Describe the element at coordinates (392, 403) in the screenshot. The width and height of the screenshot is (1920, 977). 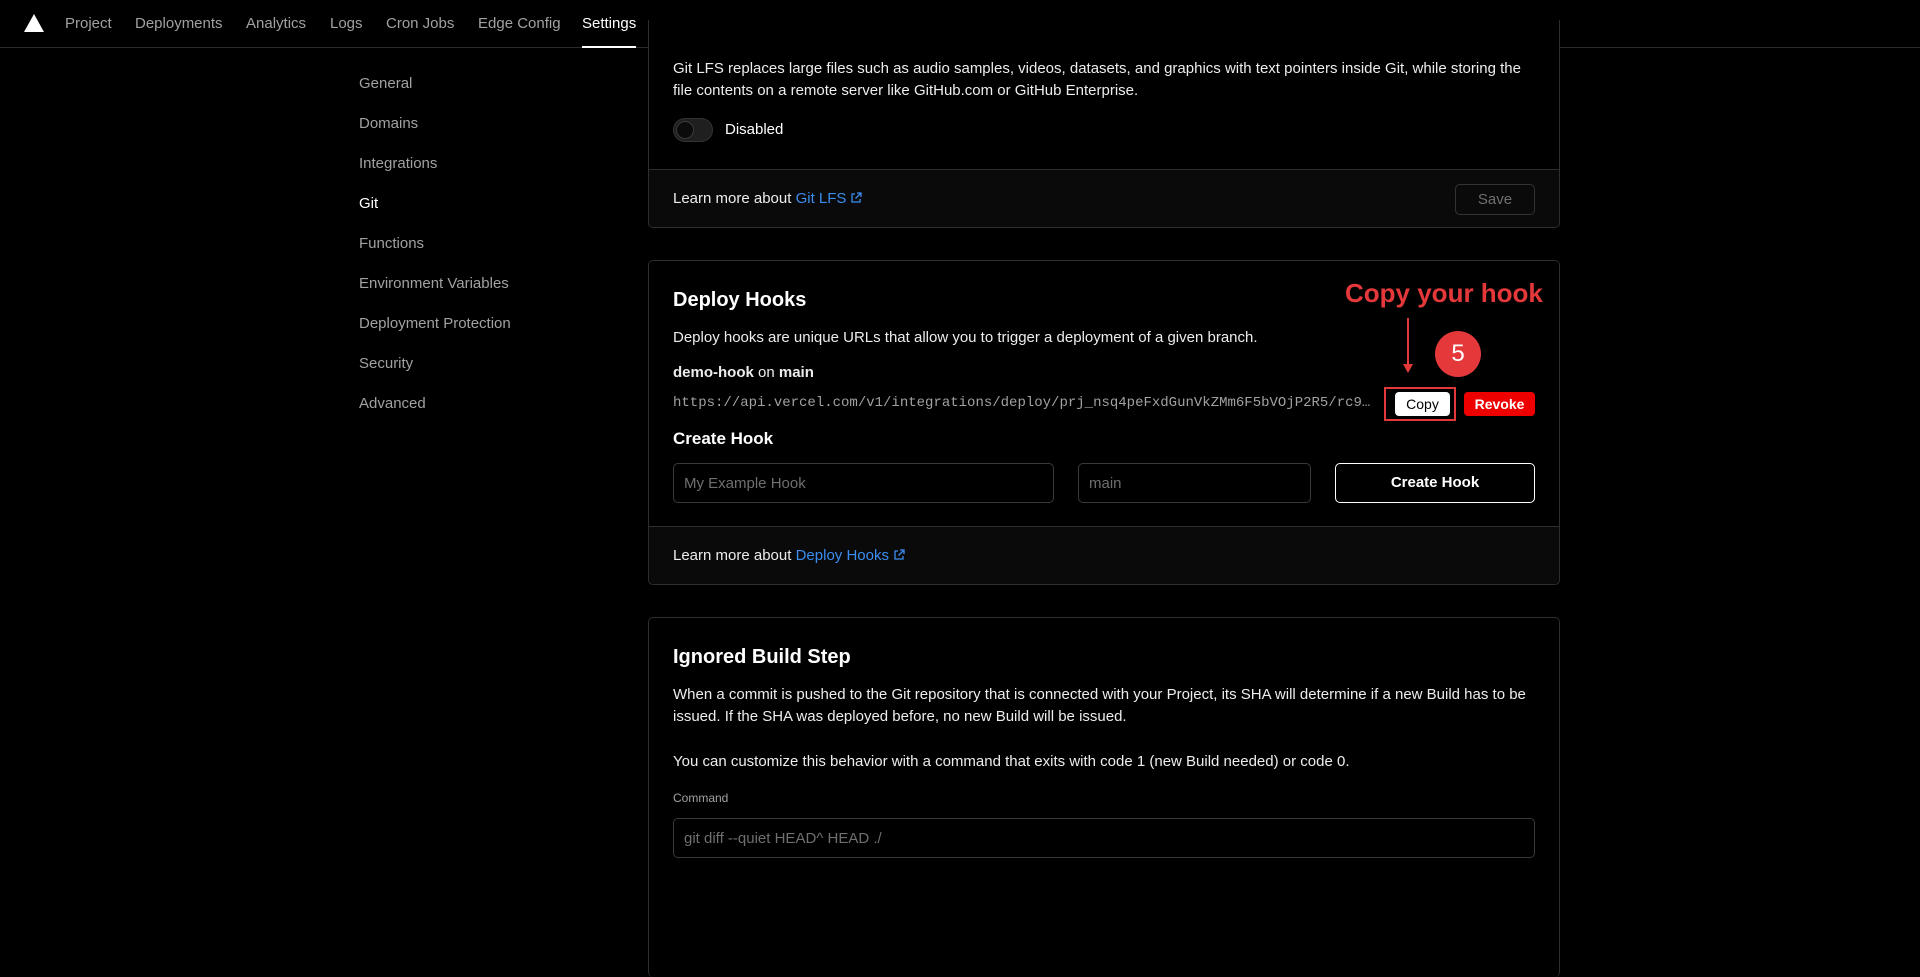
I see `sidebar-item-advanced: Advanced` at that location.